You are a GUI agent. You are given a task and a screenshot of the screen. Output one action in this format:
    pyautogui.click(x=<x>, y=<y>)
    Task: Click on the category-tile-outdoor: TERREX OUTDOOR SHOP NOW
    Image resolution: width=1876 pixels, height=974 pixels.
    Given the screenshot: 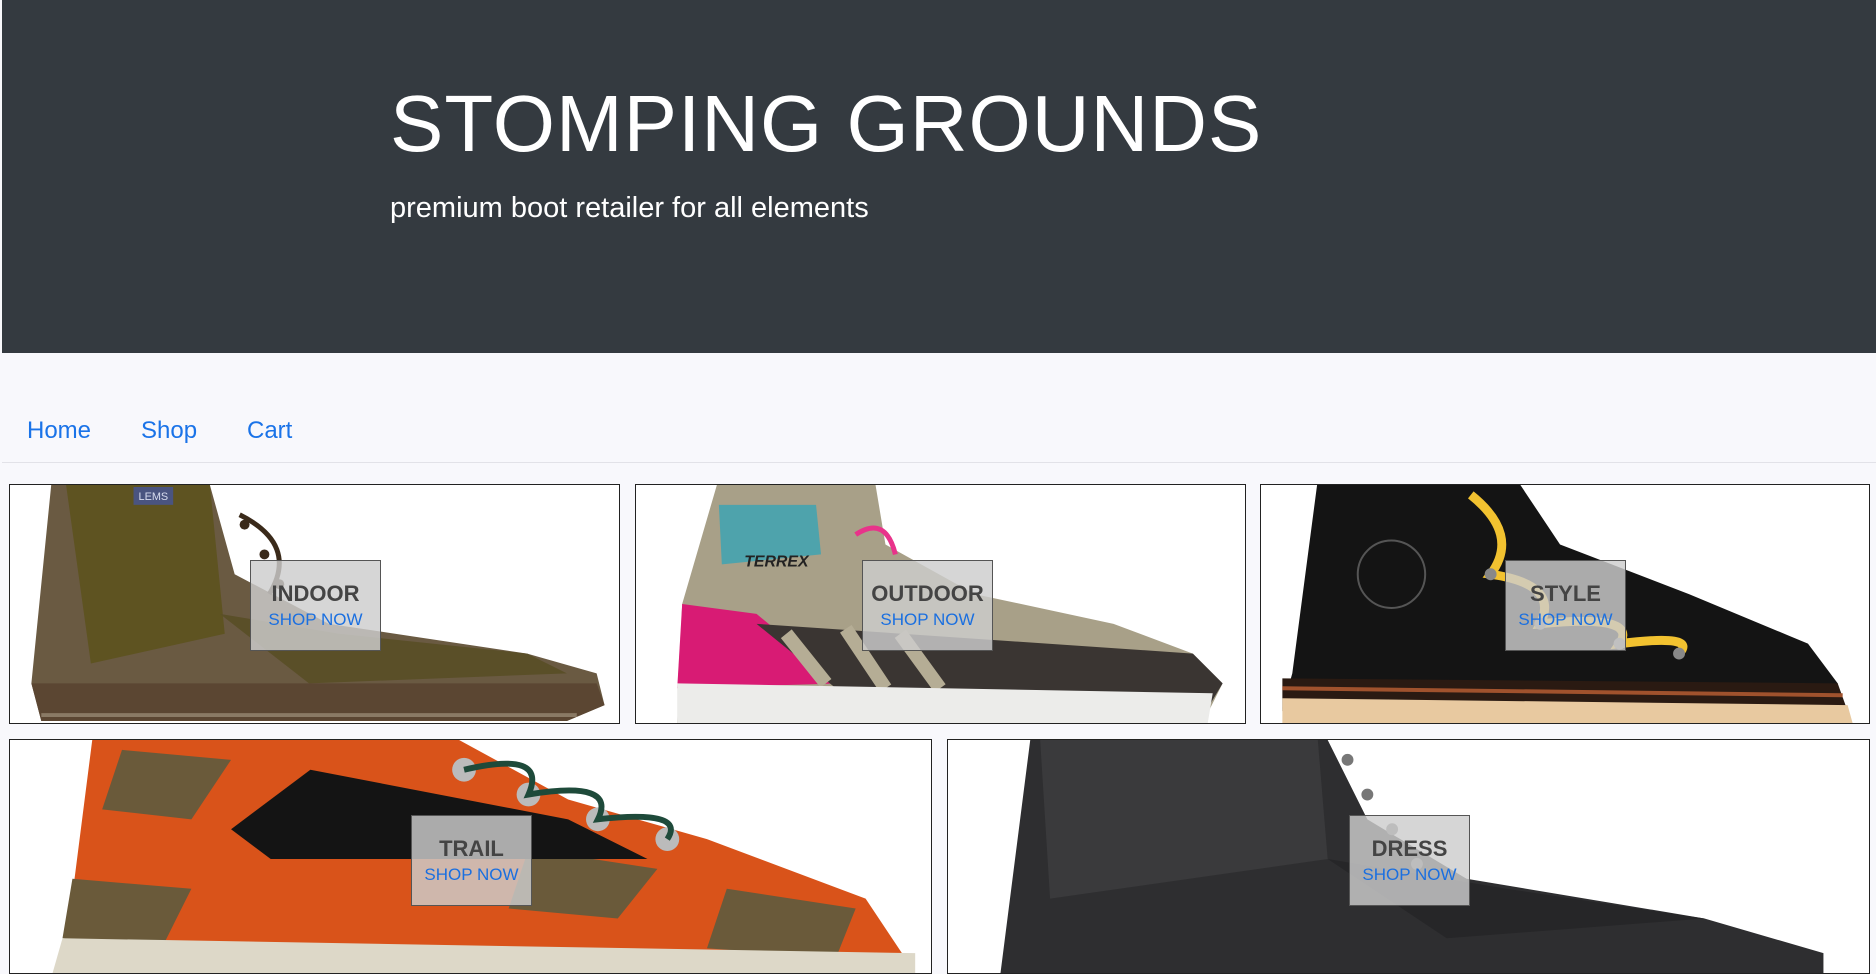 What is the action you would take?
    pyautogui.click(x=940, y=604)
    